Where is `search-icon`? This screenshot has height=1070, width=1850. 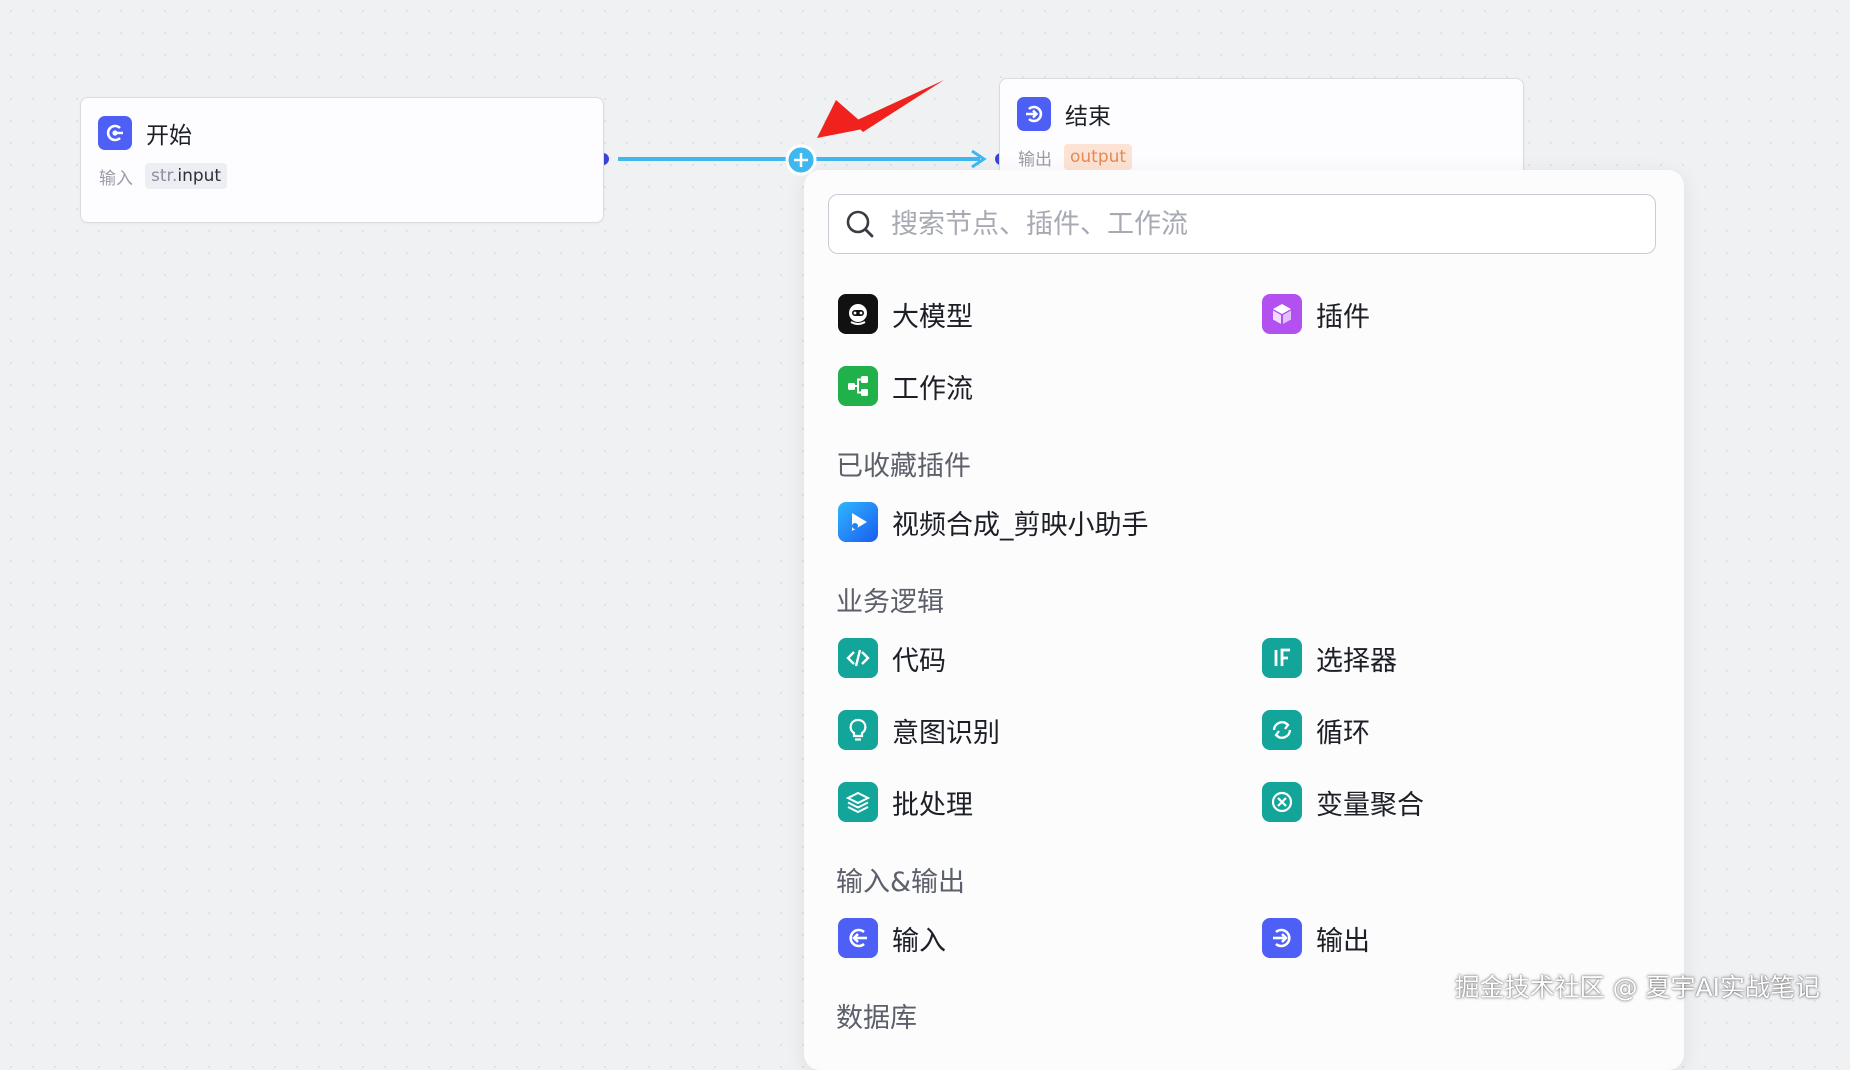
search-icon is located at coordinates (860, 224).